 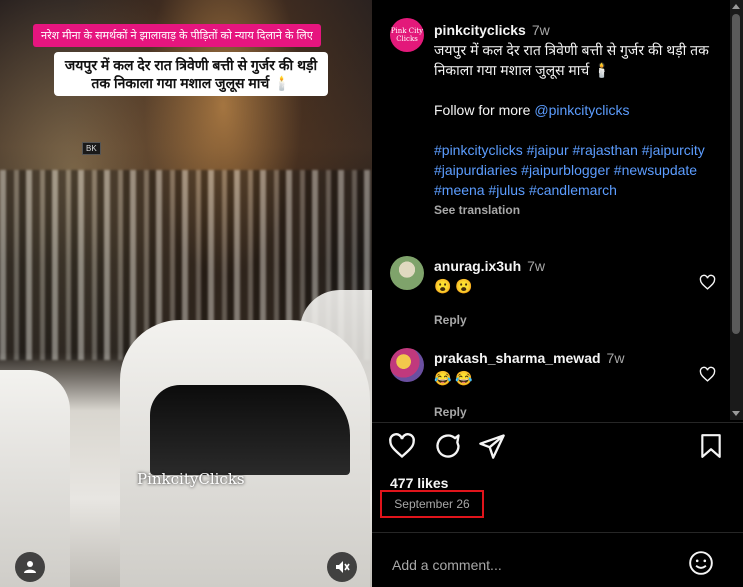 I want to click on comment-bubble-icon, so click(x=448, y=446).